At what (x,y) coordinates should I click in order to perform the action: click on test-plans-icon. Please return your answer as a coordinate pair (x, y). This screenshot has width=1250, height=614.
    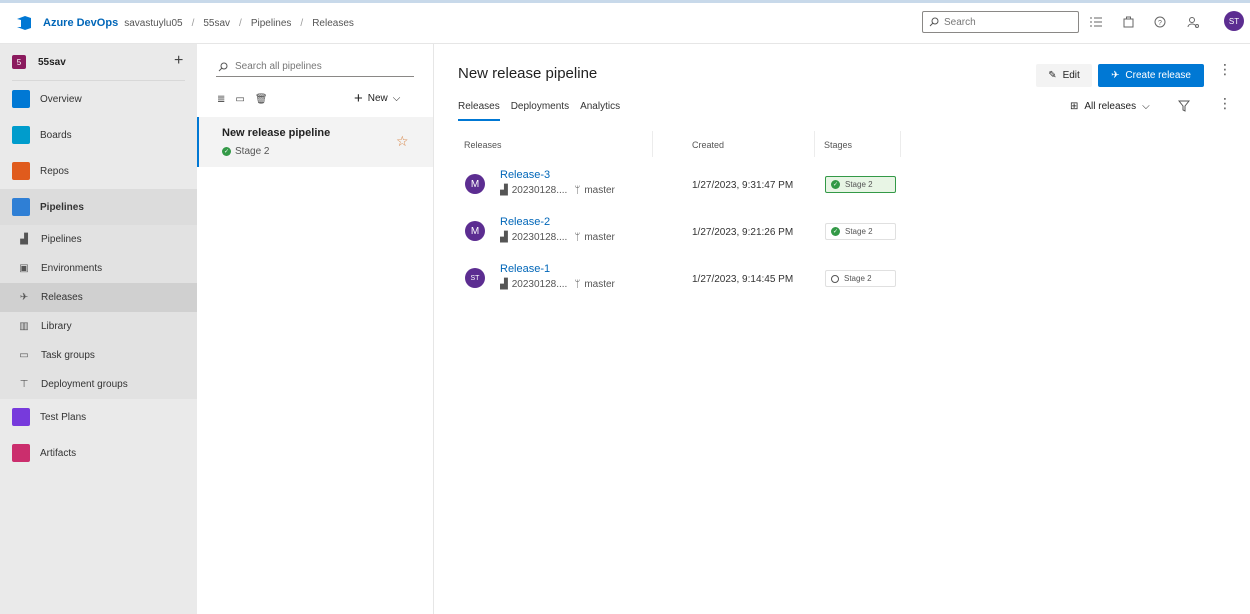
    Looking at the image, I should click on (21, 417).